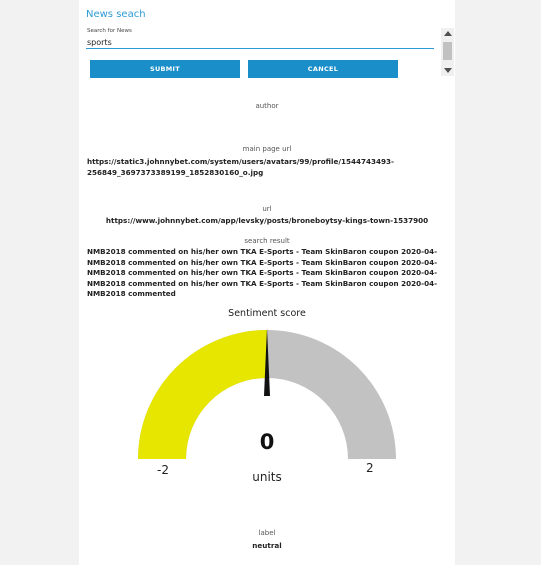 This screenshot has height=565, width=541. Describe the element at coordinates (163, 470) in the screenshot. I see `gauge-min-label: -2` at that location.